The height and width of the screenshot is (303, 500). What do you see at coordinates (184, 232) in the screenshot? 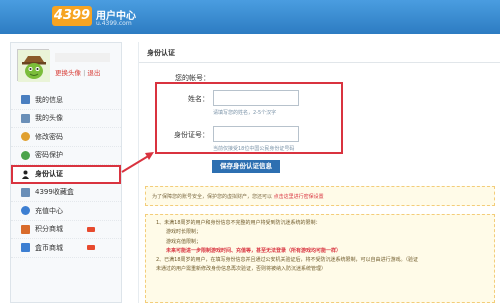
I see `notice-line: 游戏时长限制；` at bounding box center [184, 232].